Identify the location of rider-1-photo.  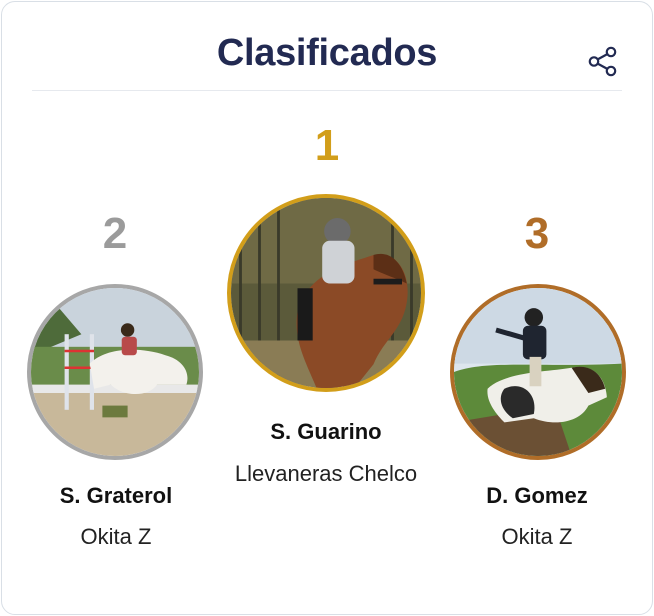
(326, 293).